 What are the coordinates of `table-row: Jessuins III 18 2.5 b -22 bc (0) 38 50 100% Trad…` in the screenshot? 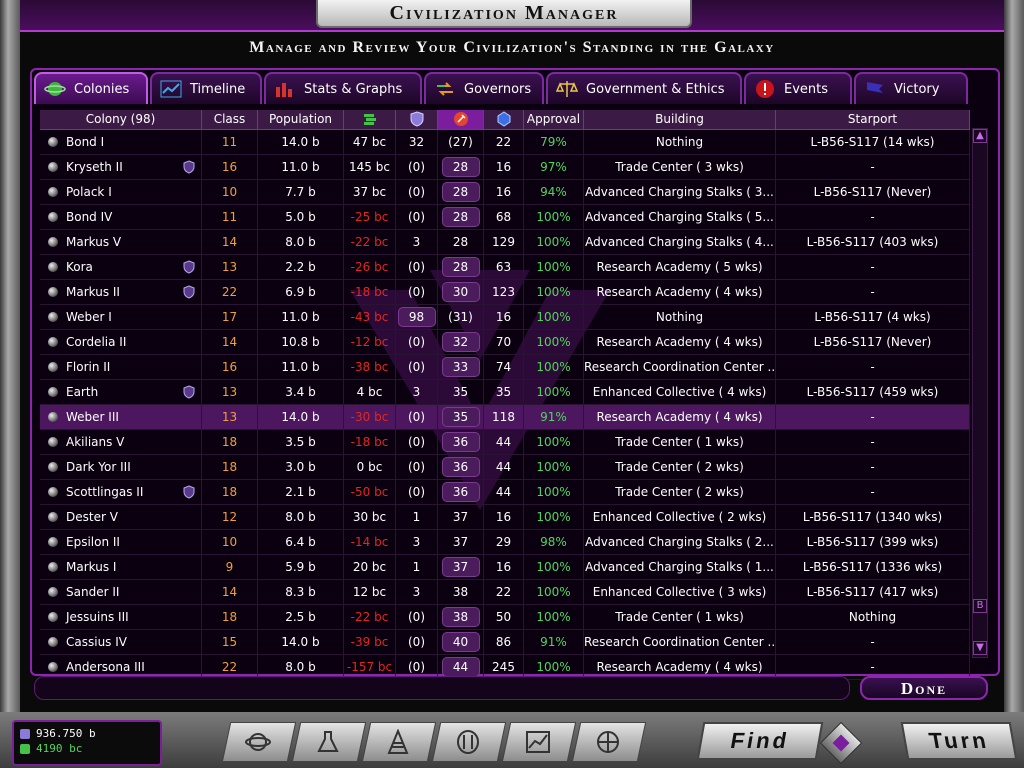 It's located at (505, 617).